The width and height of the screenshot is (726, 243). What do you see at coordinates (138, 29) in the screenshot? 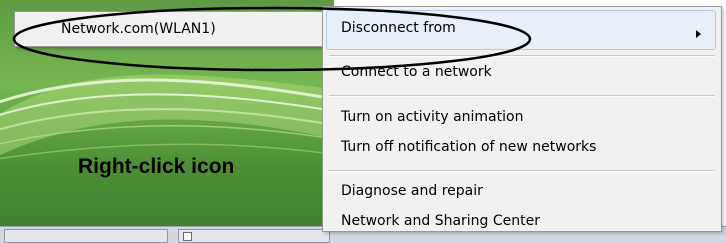
I see `submenu-item-network: Network.com(WLAN1)` at bounding box center [138, 29].